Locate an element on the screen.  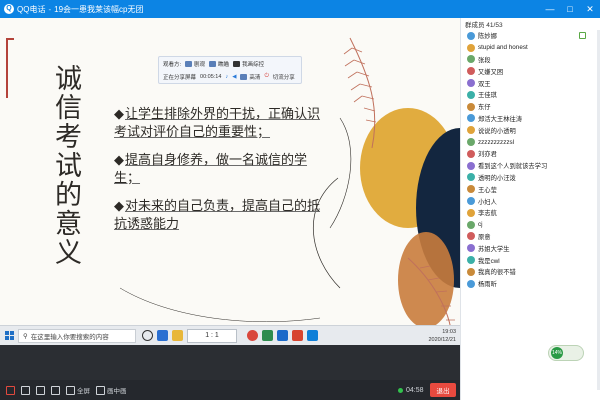
microphone-icon: ♪ is located at coordinates (226, 77).